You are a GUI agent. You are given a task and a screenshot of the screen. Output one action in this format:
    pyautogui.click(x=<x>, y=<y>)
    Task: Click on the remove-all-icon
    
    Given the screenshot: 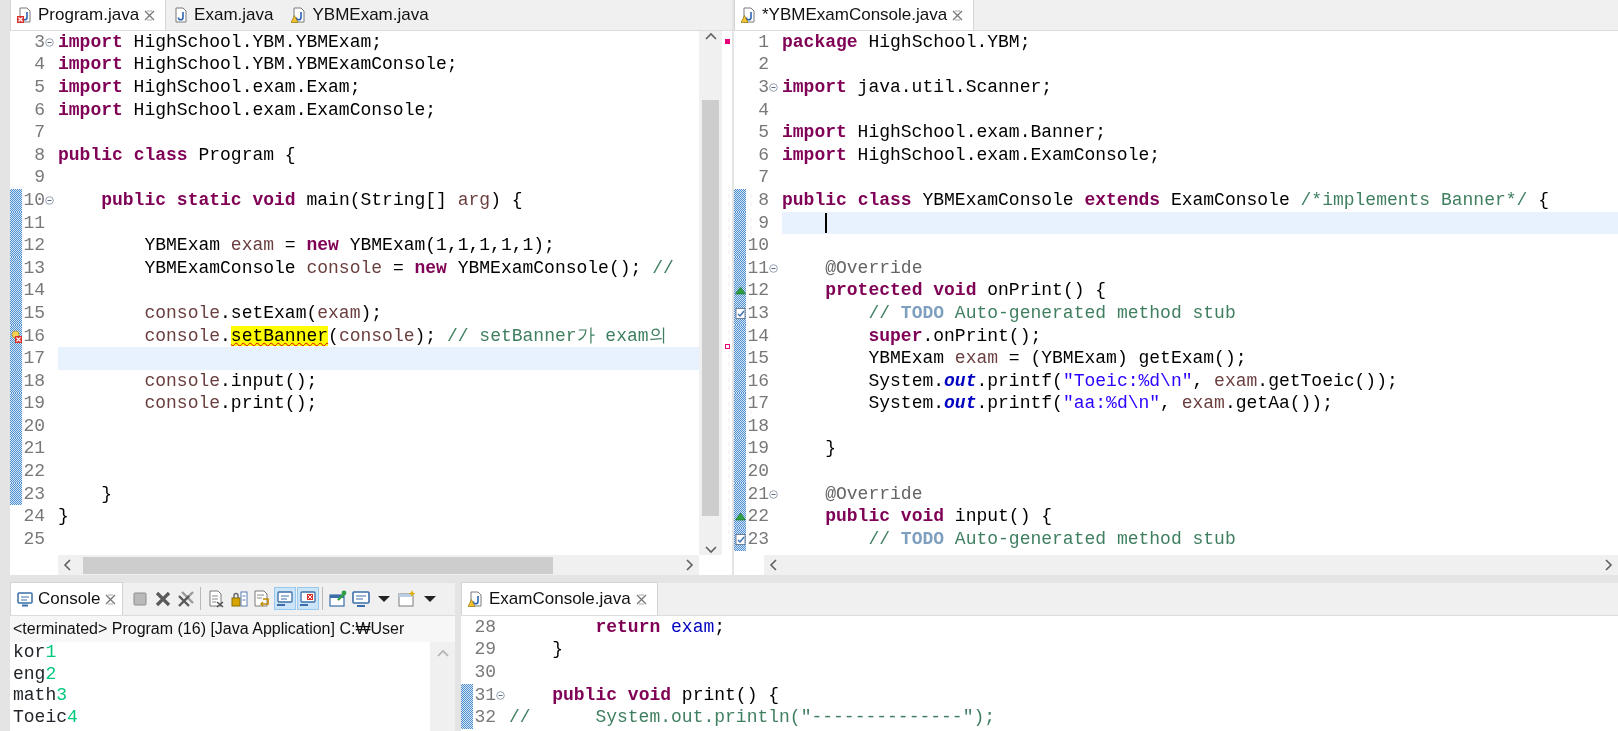 What is the action you would take?
    pyautogui.click(x=186, y=598)
    